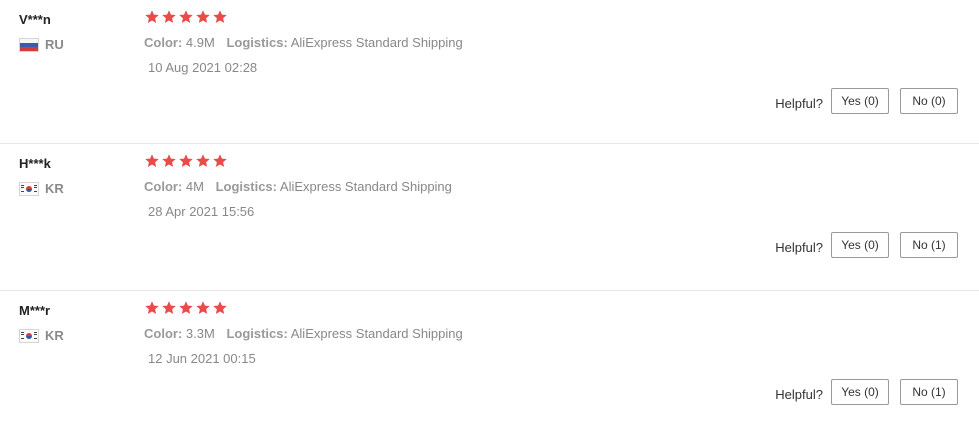  I want to click on reviewer-name: V***n, so click(35, 19).